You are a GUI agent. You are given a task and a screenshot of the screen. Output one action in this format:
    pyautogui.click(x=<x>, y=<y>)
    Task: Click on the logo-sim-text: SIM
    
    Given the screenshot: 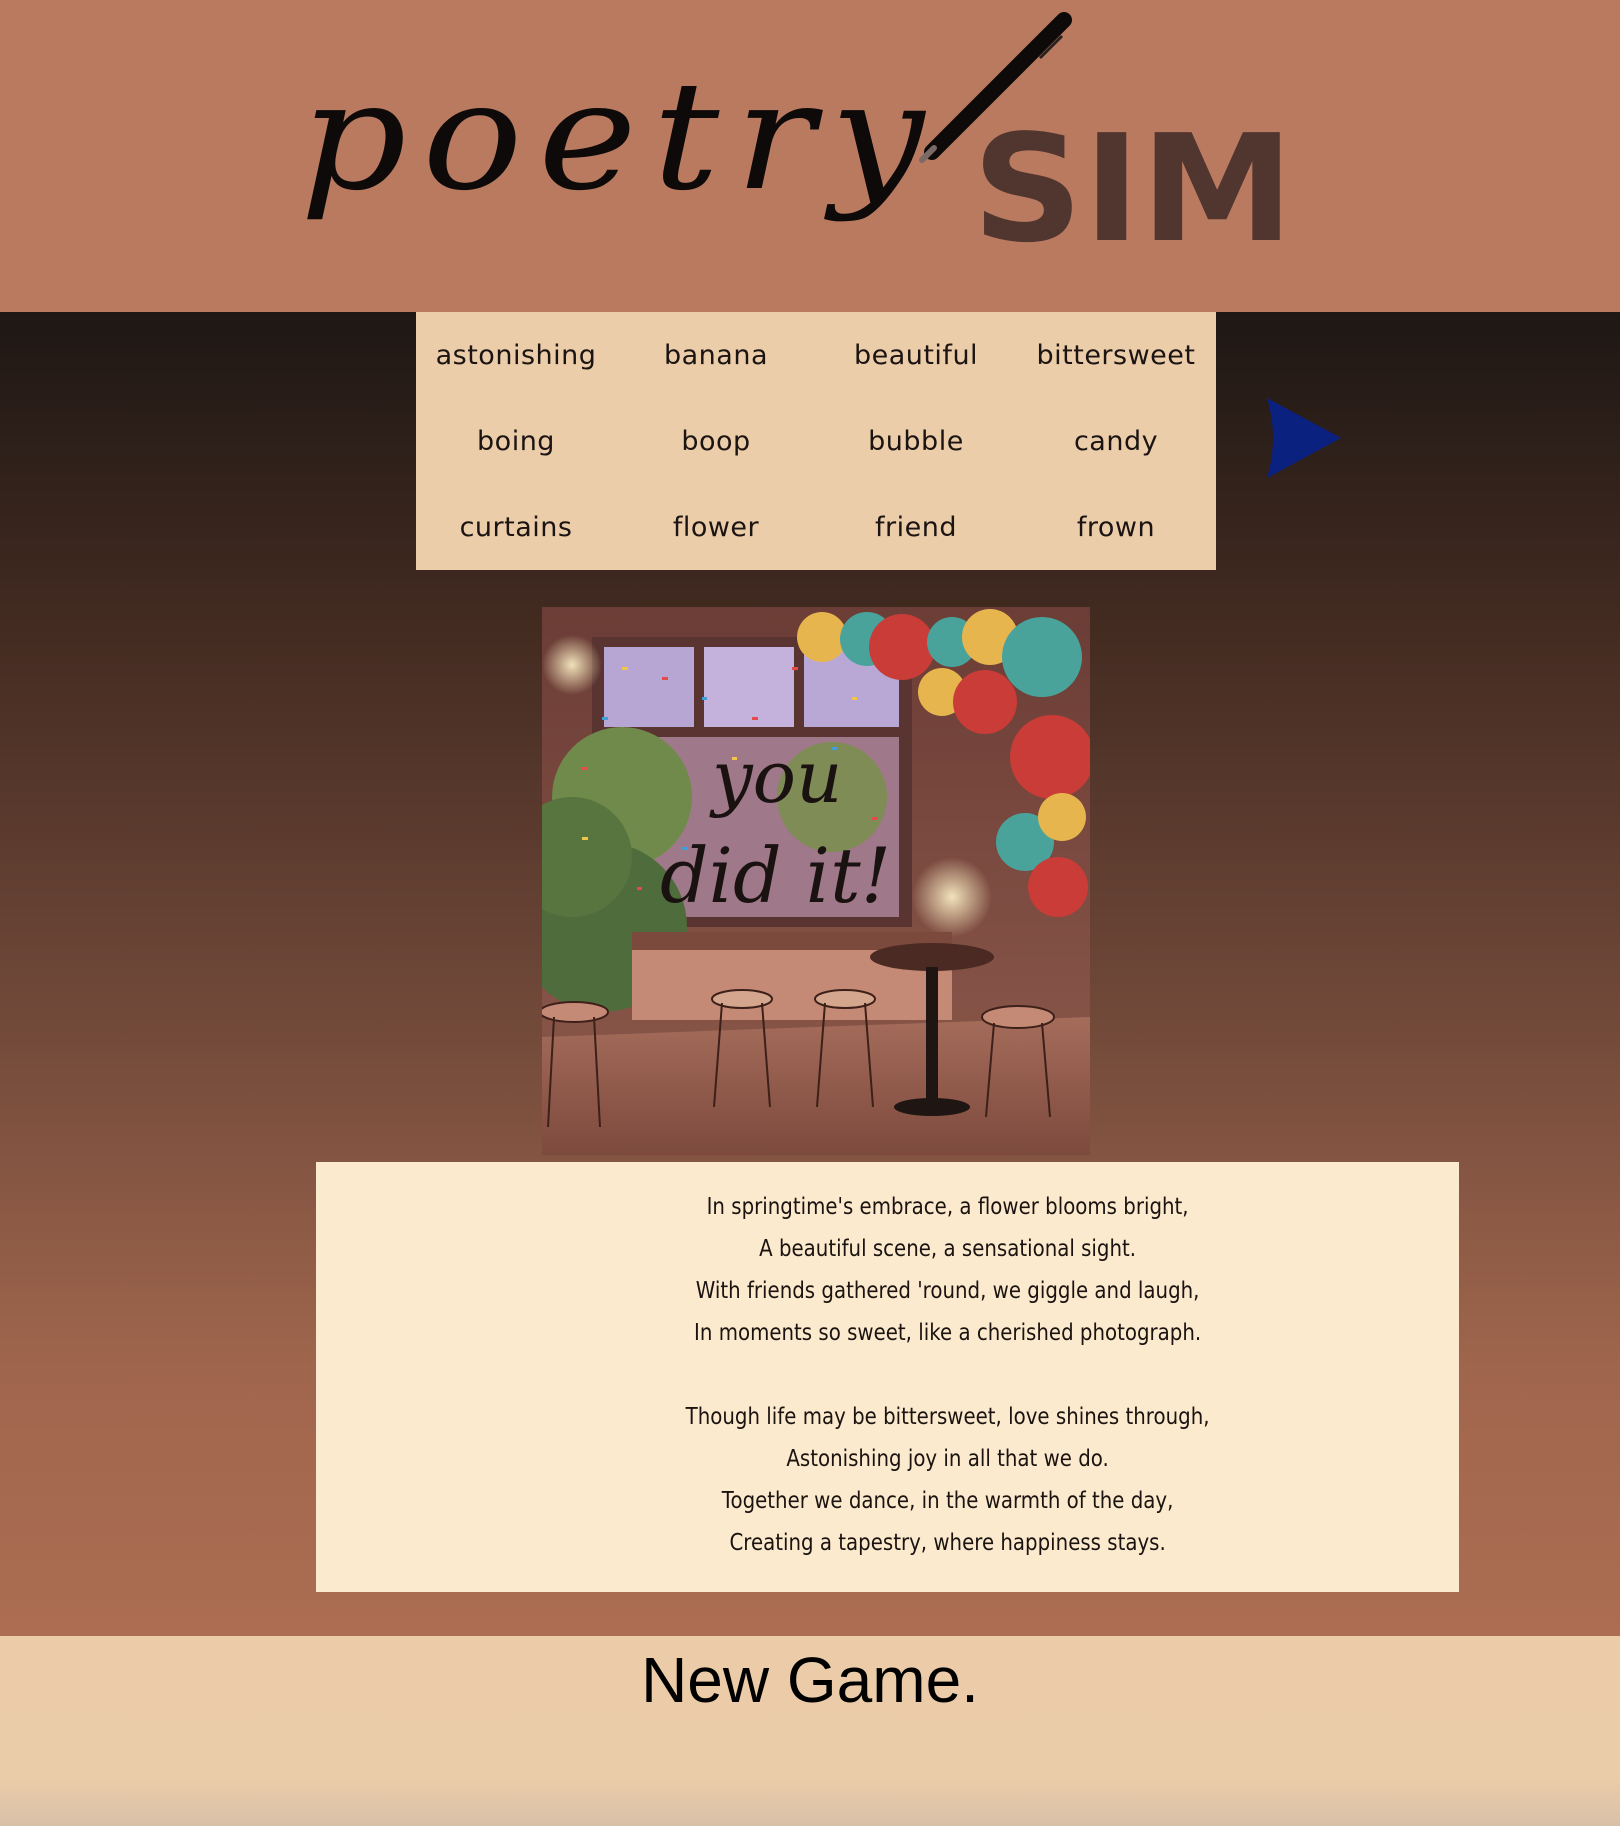 What is the action you would take?
    pyautogui.click(x=1133, y=189)
    